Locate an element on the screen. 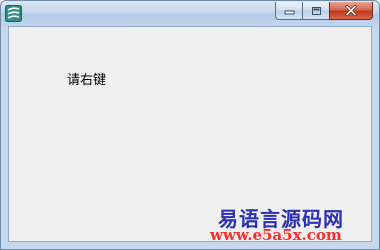 The width and height of the screenshot is (380, 250). maximize-button is located at coordinates (315, 11).